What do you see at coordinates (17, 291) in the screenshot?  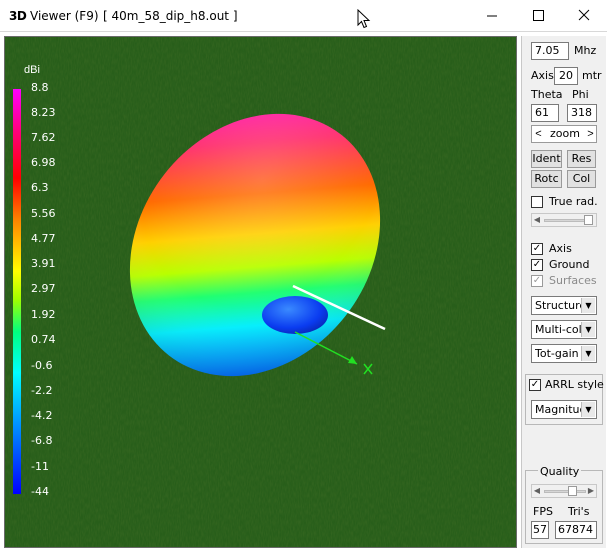 I see `color-scale-bar` at bounding box center [17, 291].